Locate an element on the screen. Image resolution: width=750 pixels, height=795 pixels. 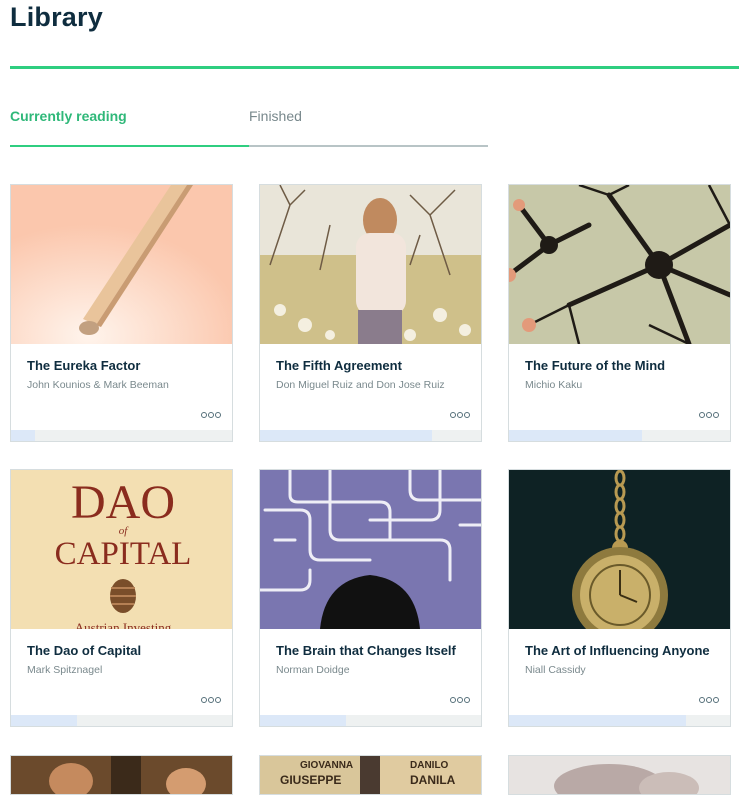
book-author: John Kounios & Mark Beeman is located at coordinates (98, 385).